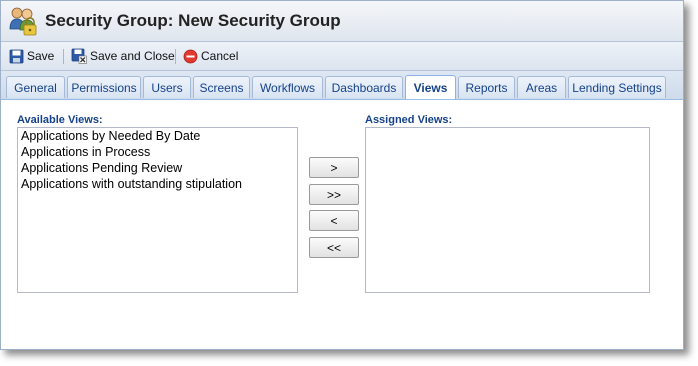  Describe the element at coordinates (79, 56) in the screenshot. I see `save-and-close-icon` at that location.